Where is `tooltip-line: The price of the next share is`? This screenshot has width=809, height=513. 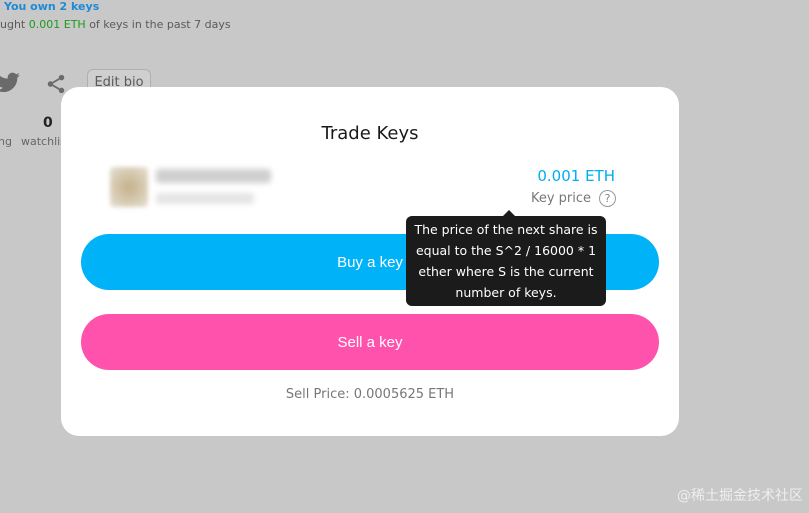 tooltip-line: The price of the next share is is located at coordinates (506, 229).